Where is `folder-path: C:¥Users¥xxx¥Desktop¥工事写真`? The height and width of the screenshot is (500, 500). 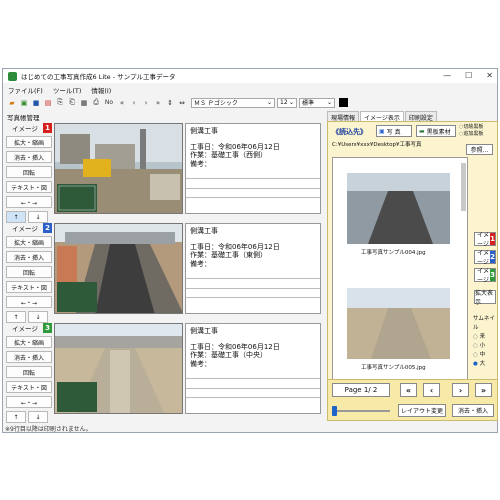 folder-path: C:¥Users¥xxx¥Desktop¥工事写真 is located at coordinates (377, 145).